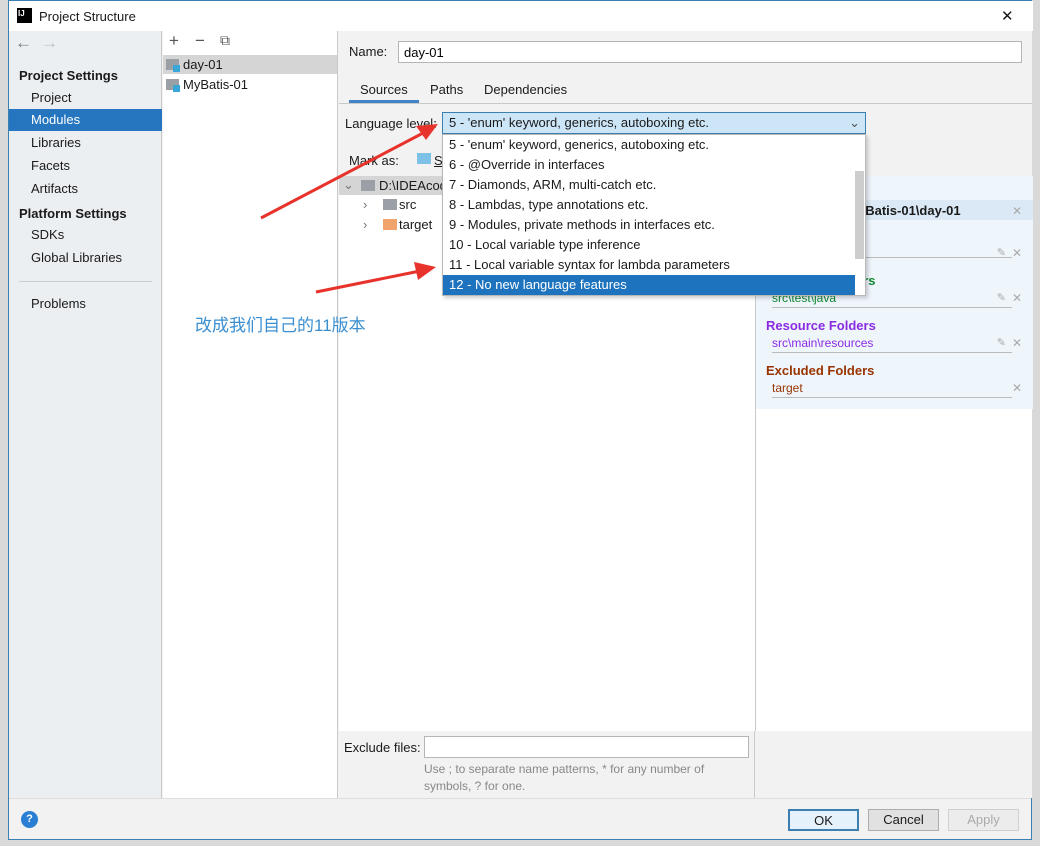 This screenshot has width=1040, height=846. Describe the element at coordinates (280, 325) in the screenshot. I see `annotation-text: 改成我们自己的11版本` at that location.